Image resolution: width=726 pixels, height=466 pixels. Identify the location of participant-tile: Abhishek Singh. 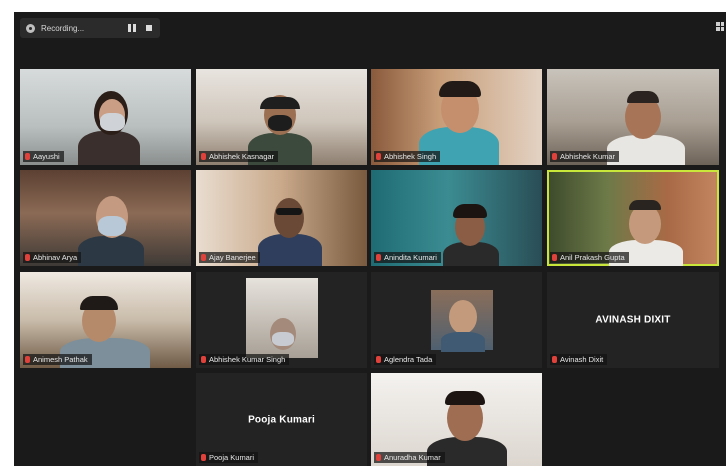
(456, 117).